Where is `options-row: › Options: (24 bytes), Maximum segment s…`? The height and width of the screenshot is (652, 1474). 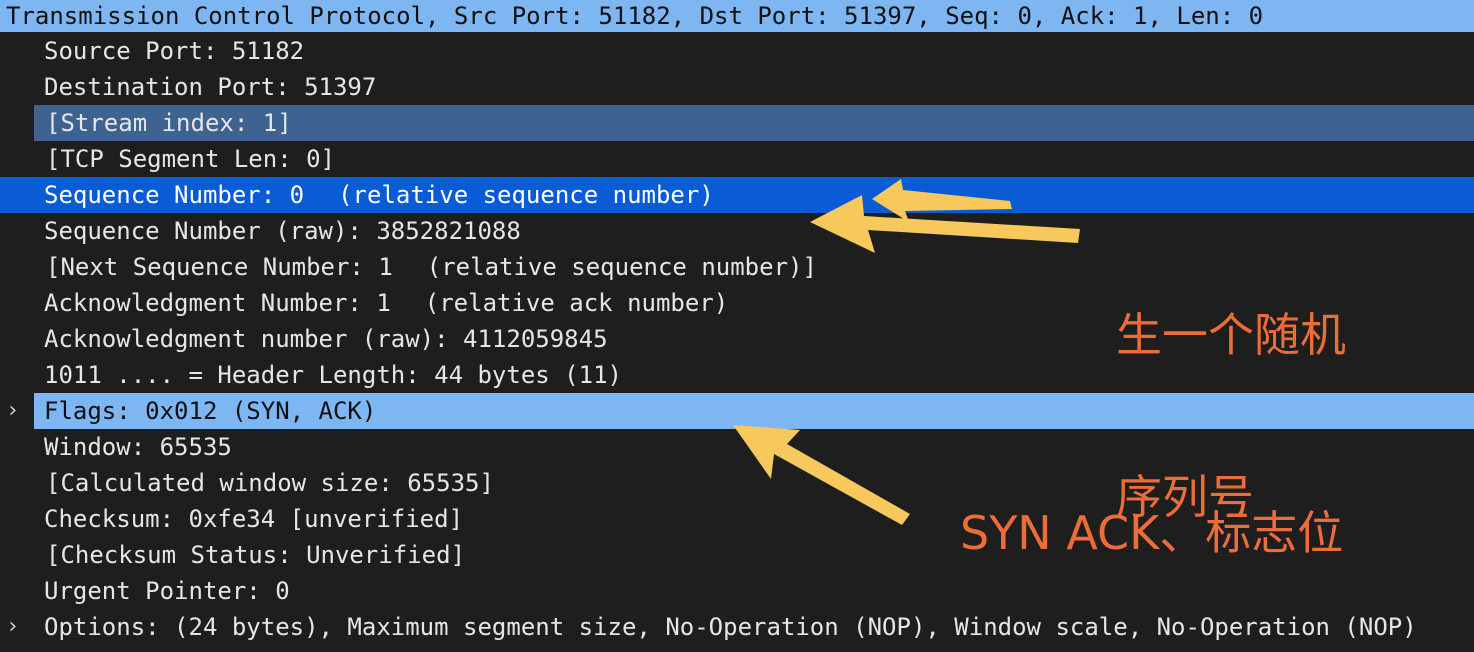 options-row: › Options: (24 bytes), Maximum segment s… is located at coordinates (737, 627).